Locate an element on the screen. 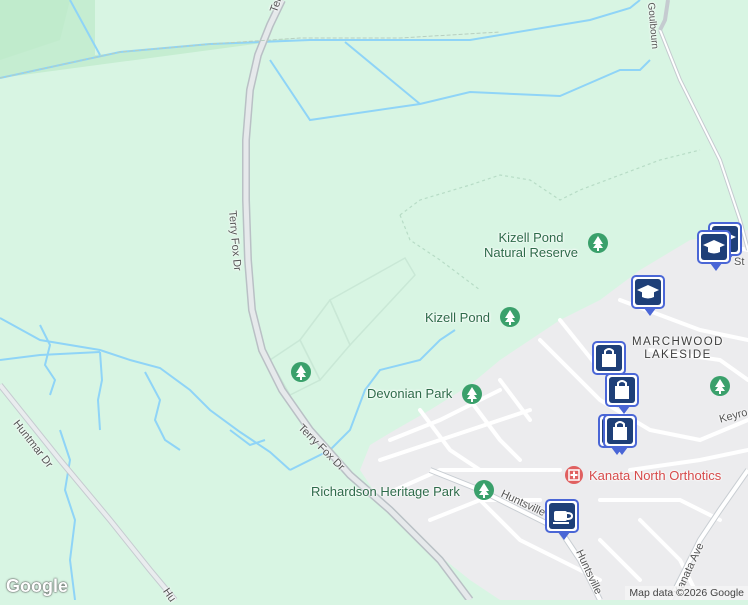 The image size is (748, 605). cafe-icon is located at coordinates (563, 517).